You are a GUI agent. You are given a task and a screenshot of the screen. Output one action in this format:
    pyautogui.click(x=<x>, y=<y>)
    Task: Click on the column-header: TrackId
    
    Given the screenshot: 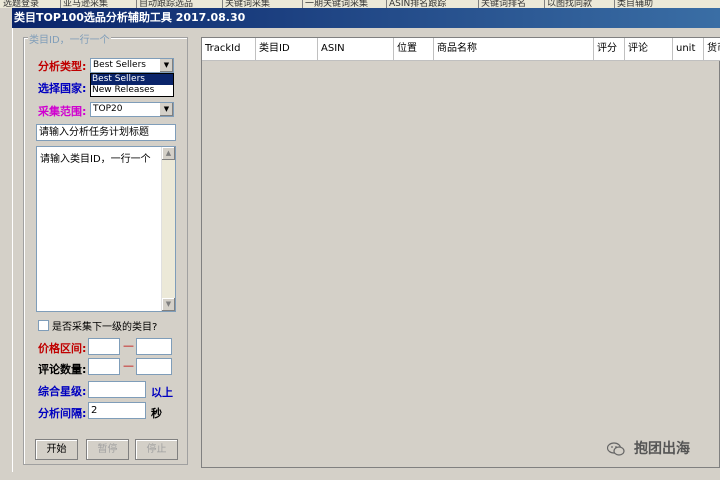 What is the action you would take?
    pyautogui.click(x=229, y=49)
    